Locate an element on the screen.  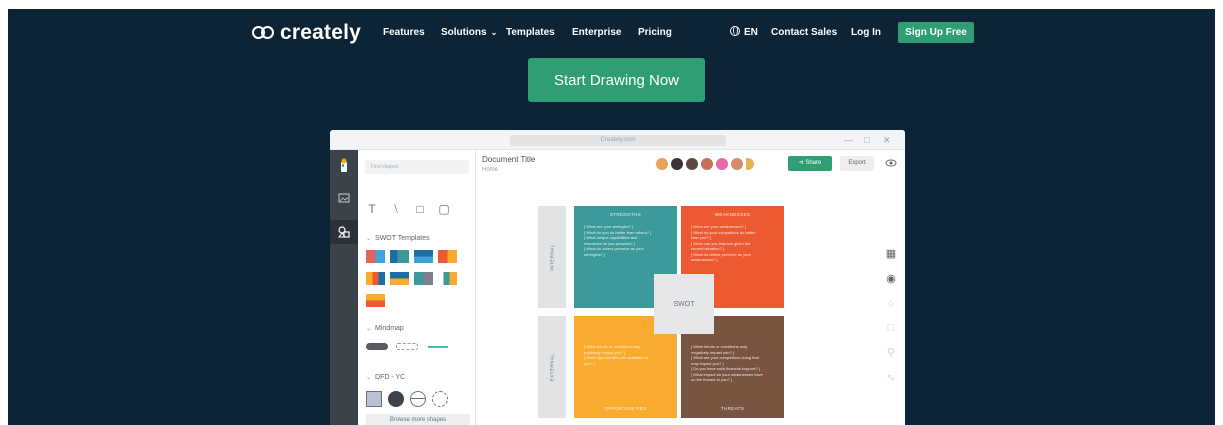
document-title: Document Title is located at coordinates (508, 159).